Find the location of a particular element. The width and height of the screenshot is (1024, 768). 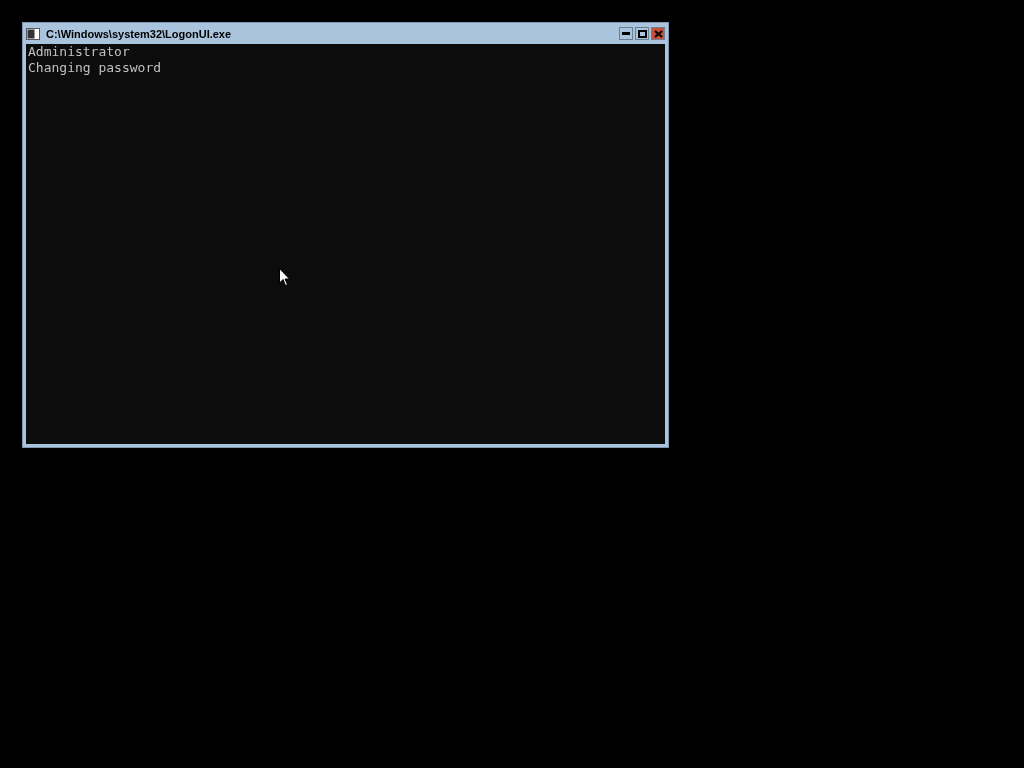

close-button is located at coordinates (658, 33).